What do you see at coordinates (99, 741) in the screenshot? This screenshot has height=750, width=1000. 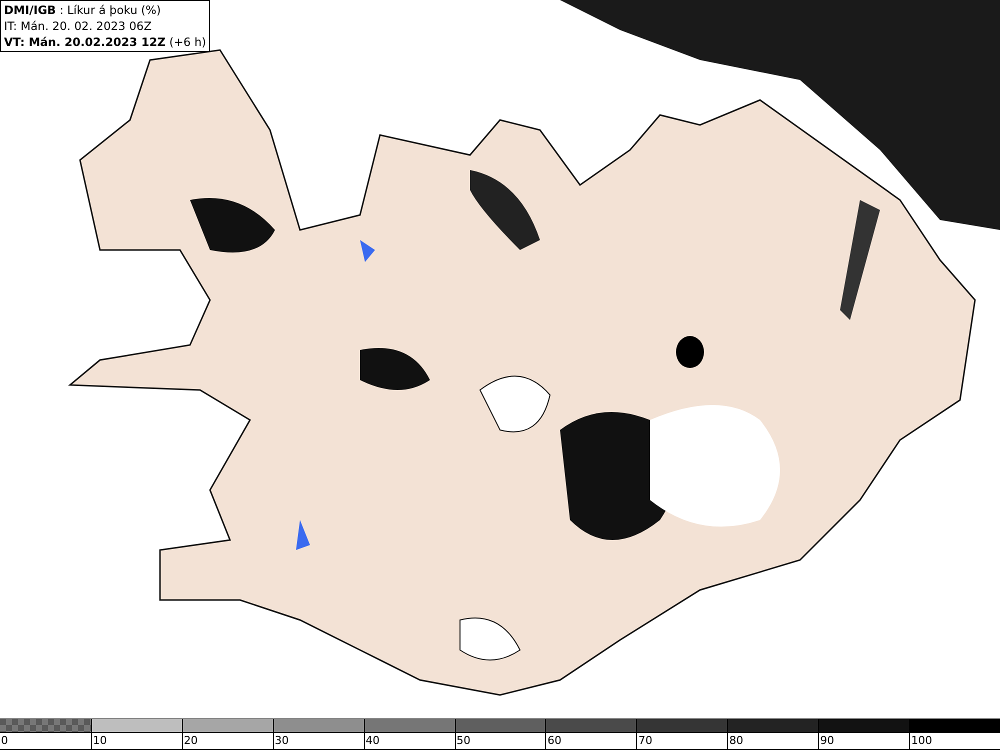 I see `legend-label: 10` at bounding box center [99, 741].